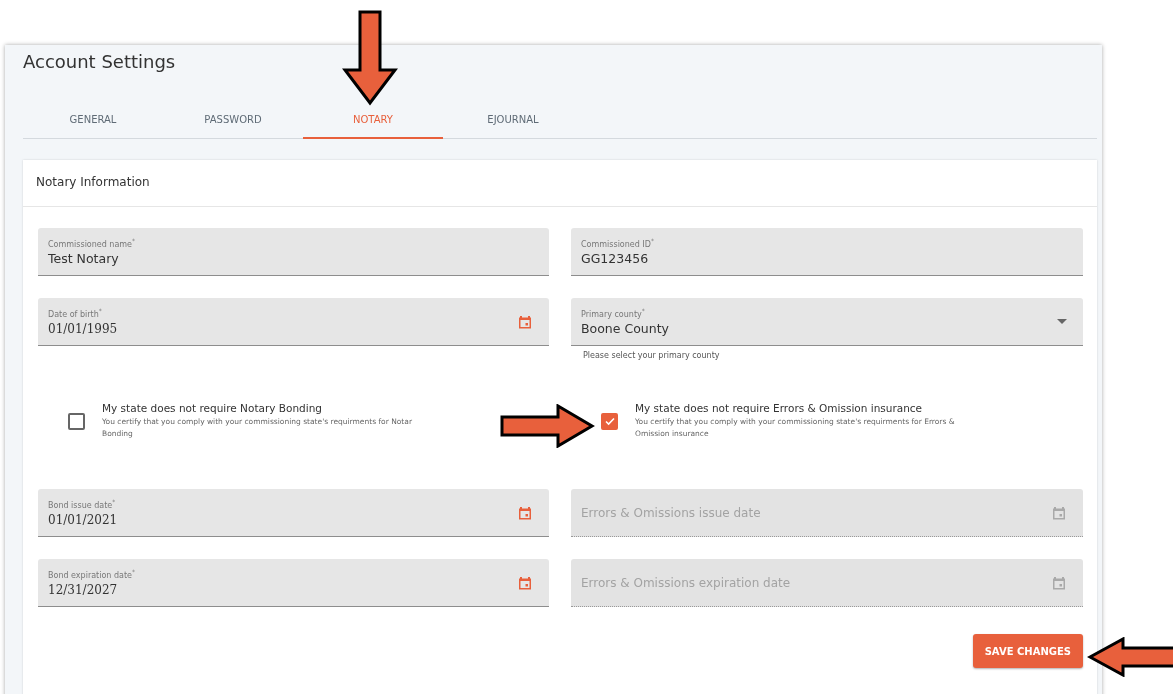 The width and height of the screenshot is (1173, 694). Describe the element at coordinates (618, 242) in the screenshot. I see `field-label: Commissioned ID$^{*}$` at that location.